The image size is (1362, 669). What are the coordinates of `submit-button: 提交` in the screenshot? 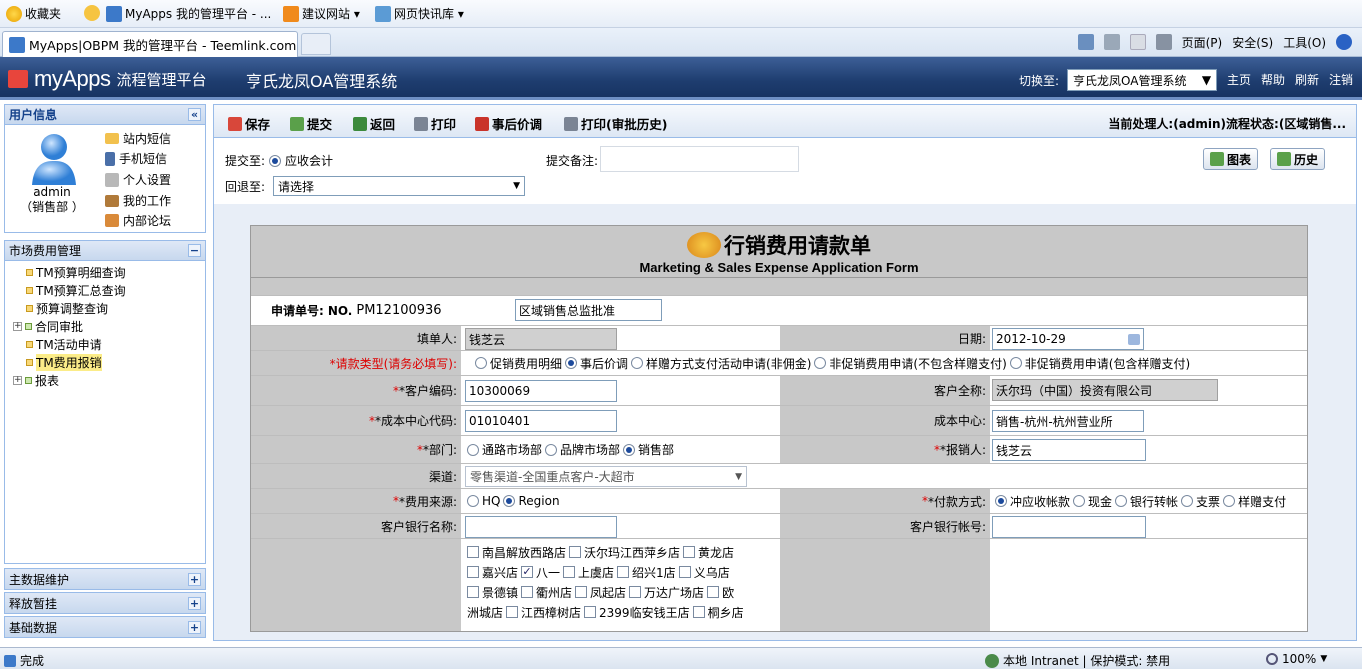 It's located at (311, 123).